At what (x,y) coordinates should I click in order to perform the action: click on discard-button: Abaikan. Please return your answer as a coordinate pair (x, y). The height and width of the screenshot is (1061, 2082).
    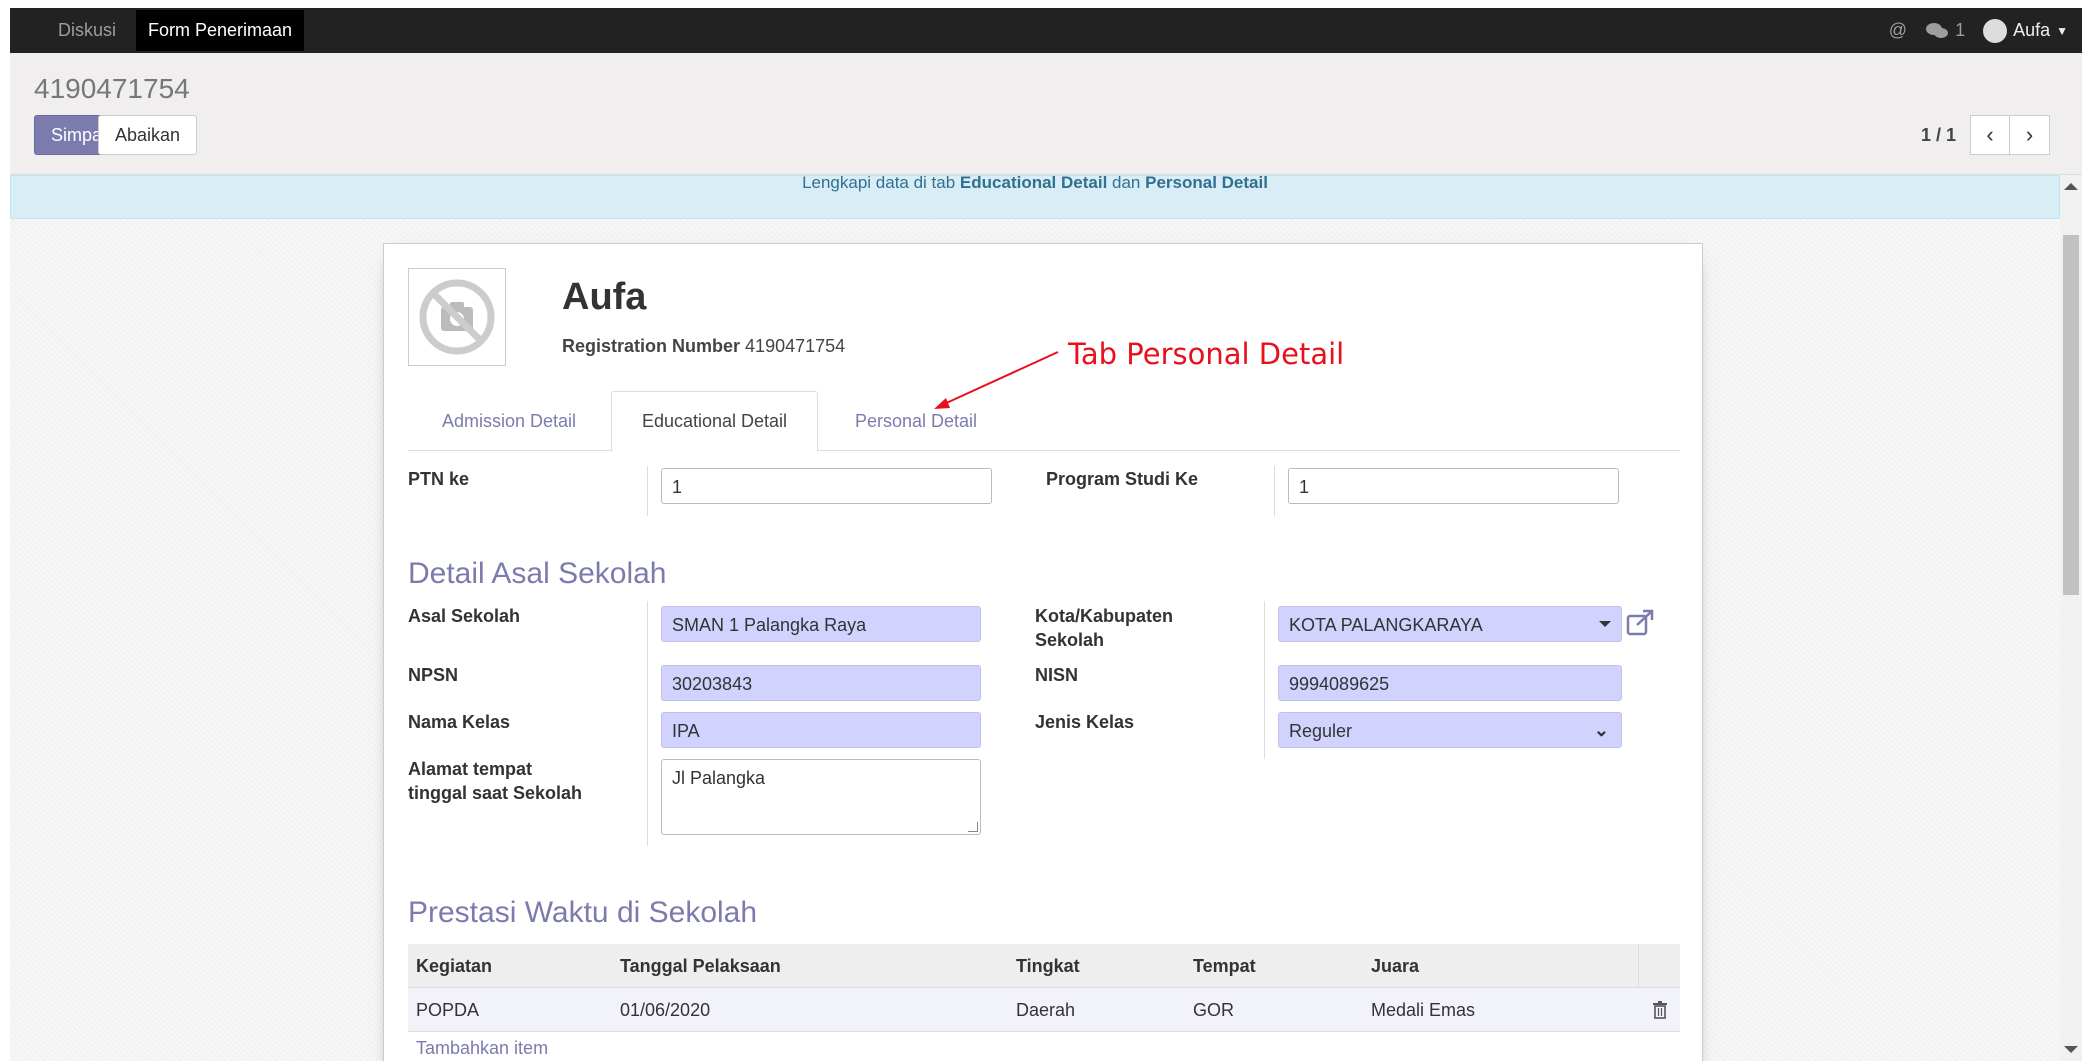
    Looking at the image, I should click on (148, 135).